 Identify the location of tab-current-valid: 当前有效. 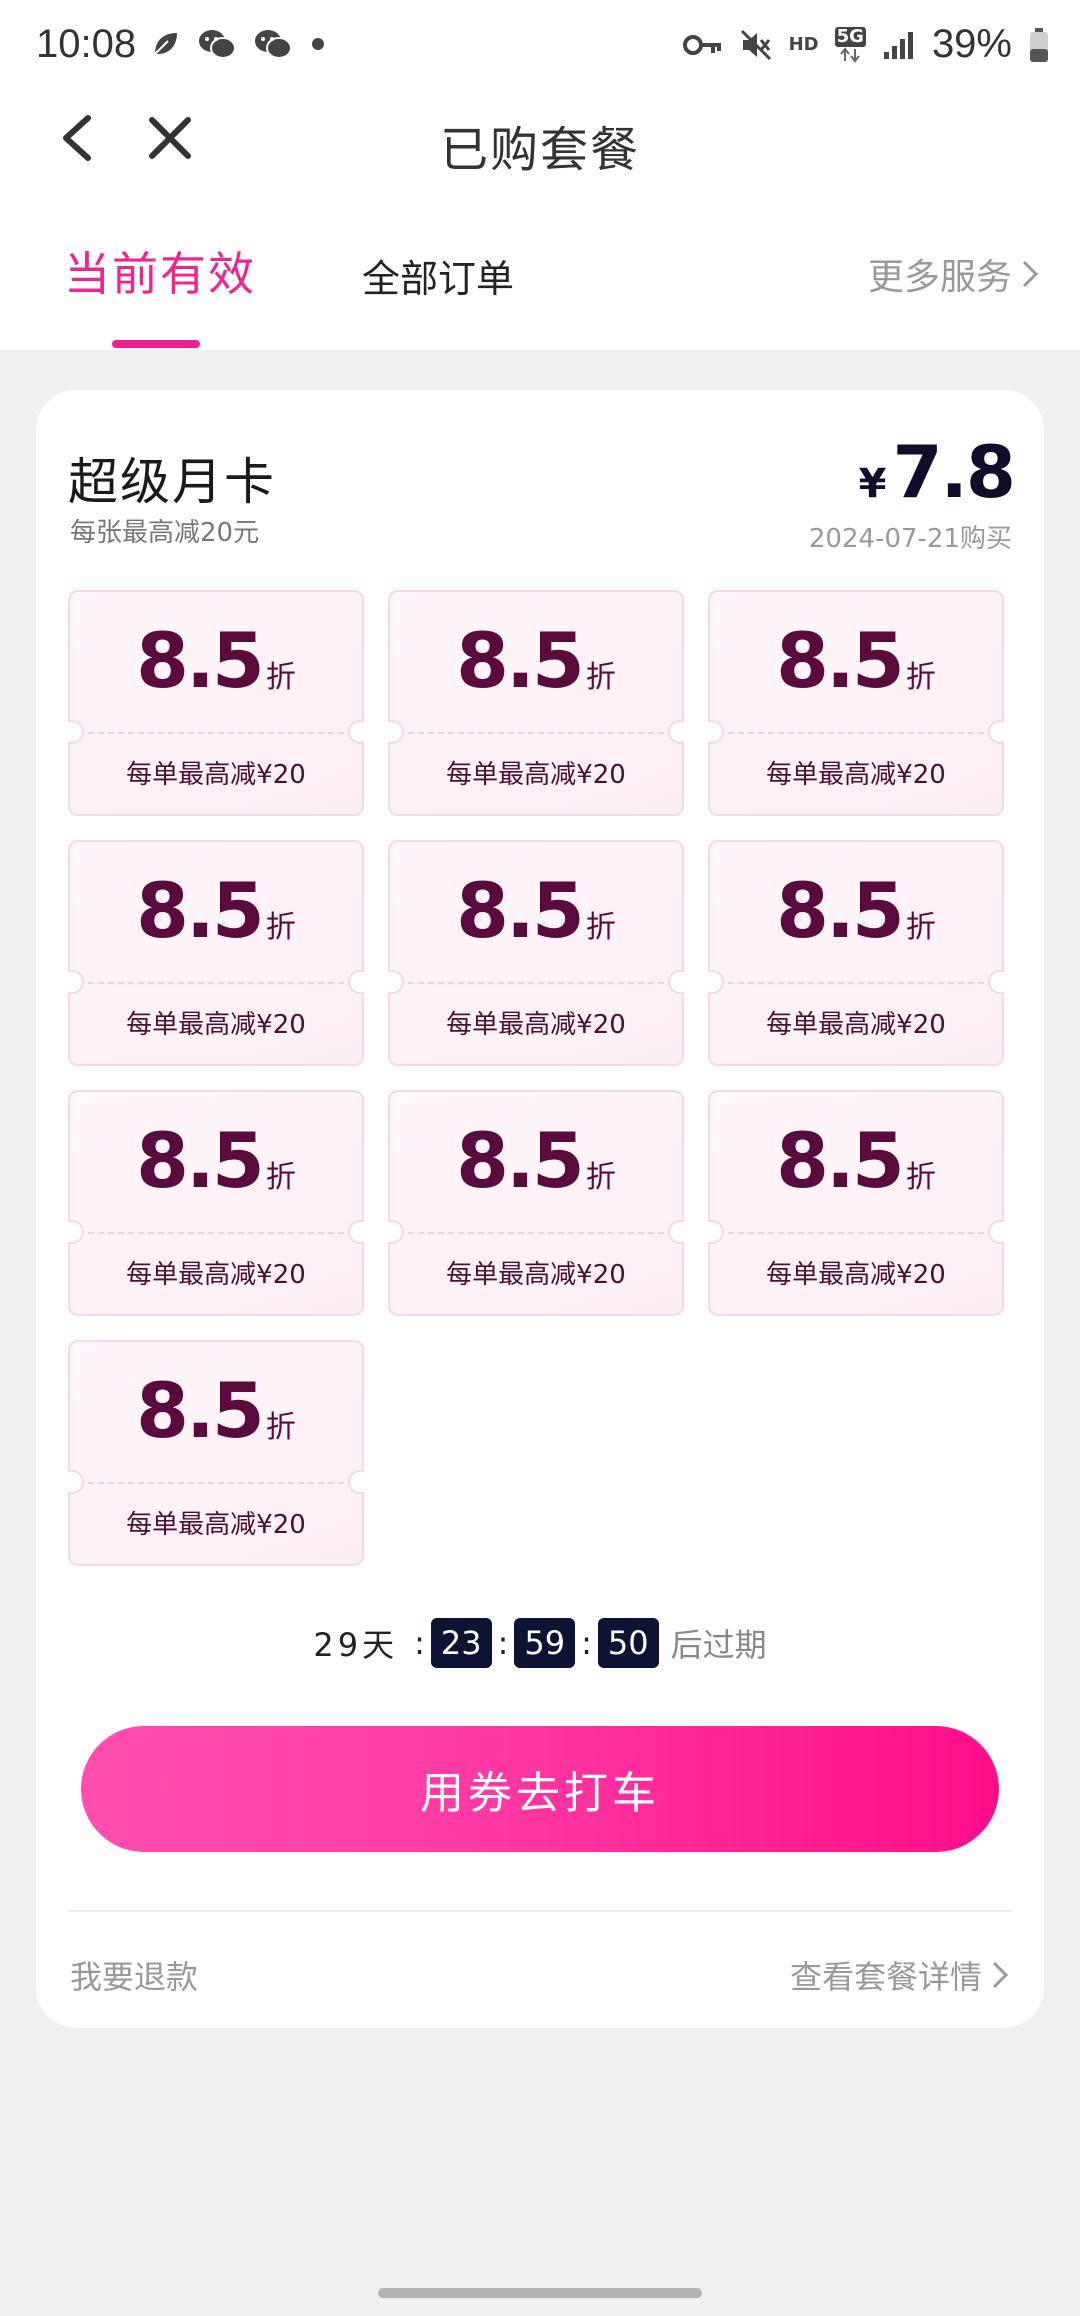
(160, 271).